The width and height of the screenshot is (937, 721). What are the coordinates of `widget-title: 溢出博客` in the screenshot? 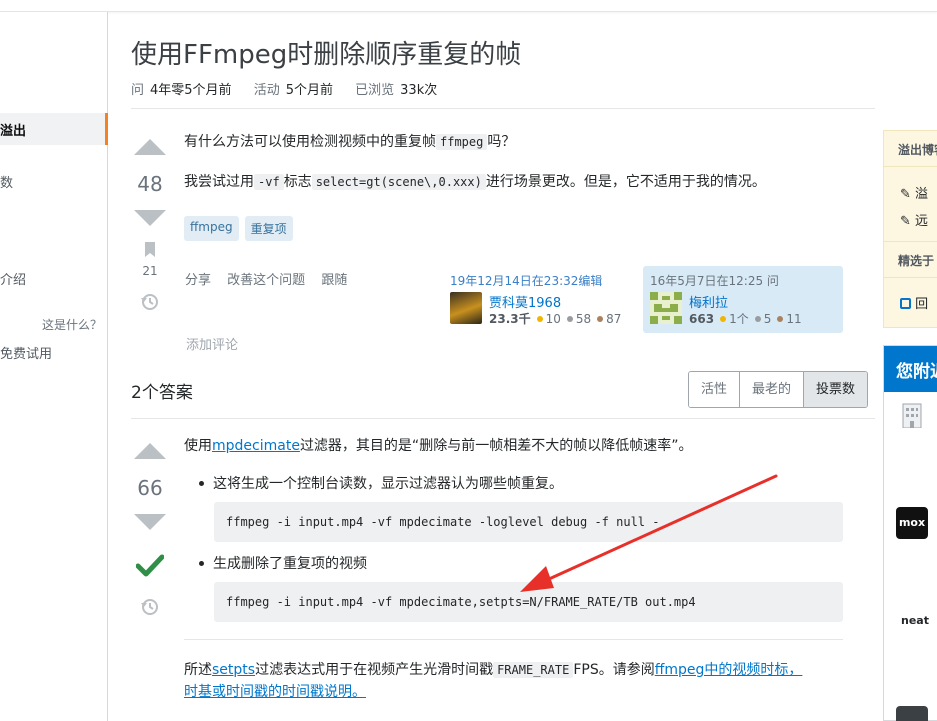 It's located at (917, 150).